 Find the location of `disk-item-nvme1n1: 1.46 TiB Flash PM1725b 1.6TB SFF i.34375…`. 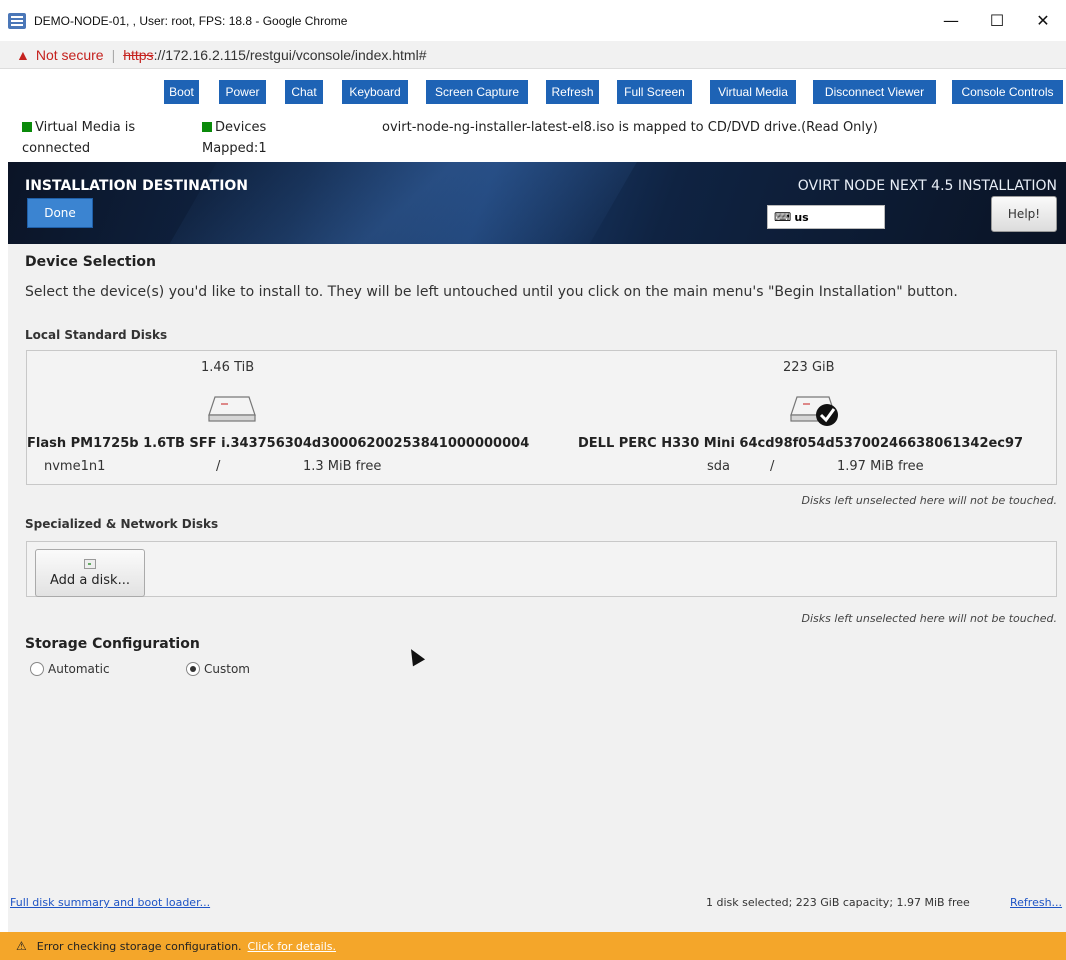

disk-item-nvme1n1: 1.46 TiB Flash PM1725b 1.6TB SFF i.34375… is located at coordinates (287, 417).